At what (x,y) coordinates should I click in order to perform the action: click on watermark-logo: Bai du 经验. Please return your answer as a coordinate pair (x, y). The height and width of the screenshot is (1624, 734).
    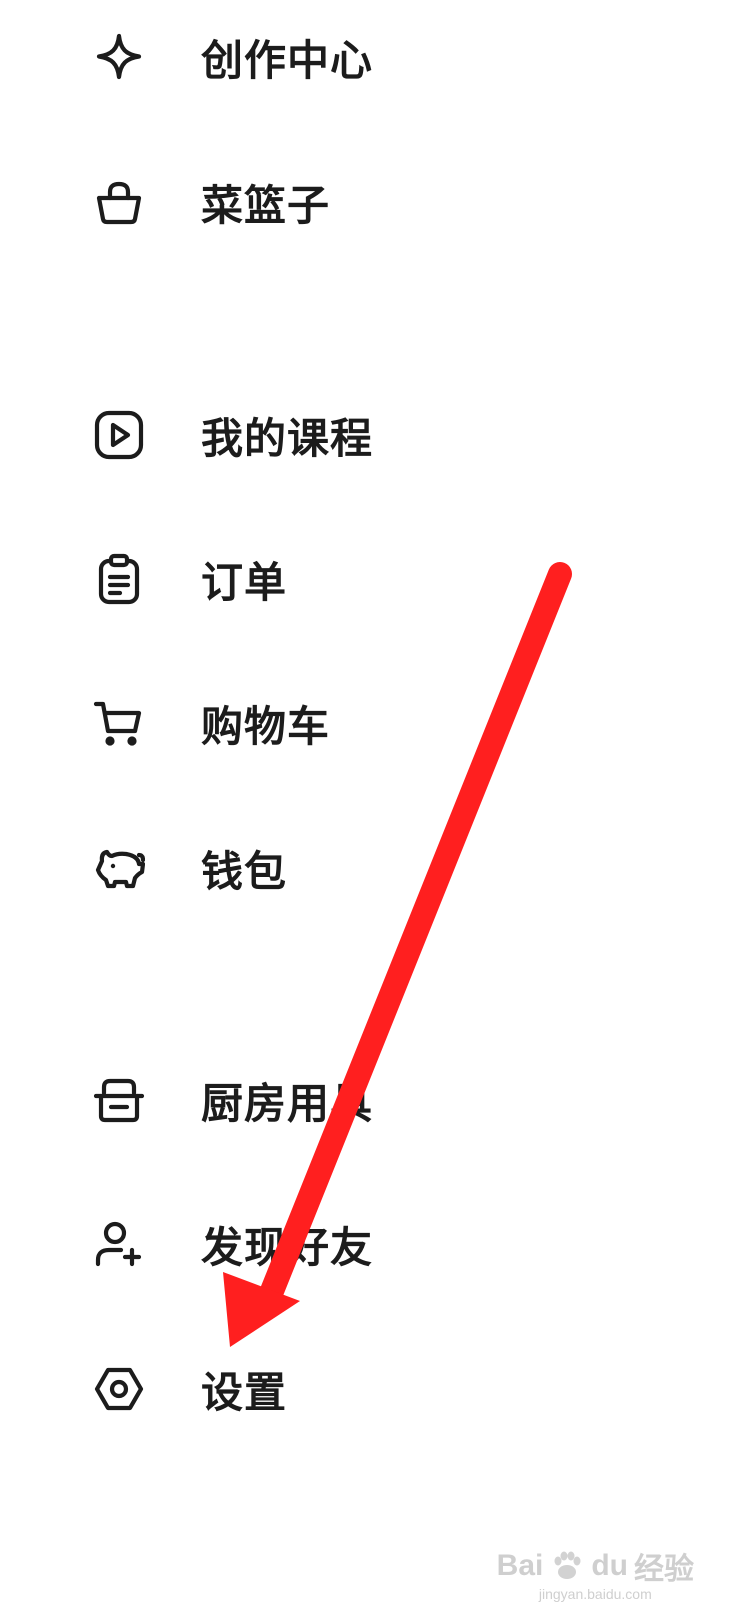
    Looking at the image, I should click on (595, 1566).